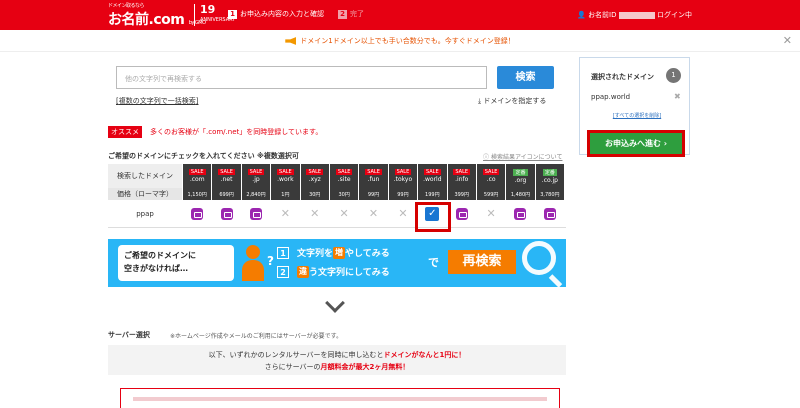 This screenshot has height=408, width=800. What do you see at coordinates (215, 132) in the screenshot?
I see `recommend-banner: オススメ 多くのお客様が「.com/.net」を同時登録しています。` at bounding box center [215, 132].